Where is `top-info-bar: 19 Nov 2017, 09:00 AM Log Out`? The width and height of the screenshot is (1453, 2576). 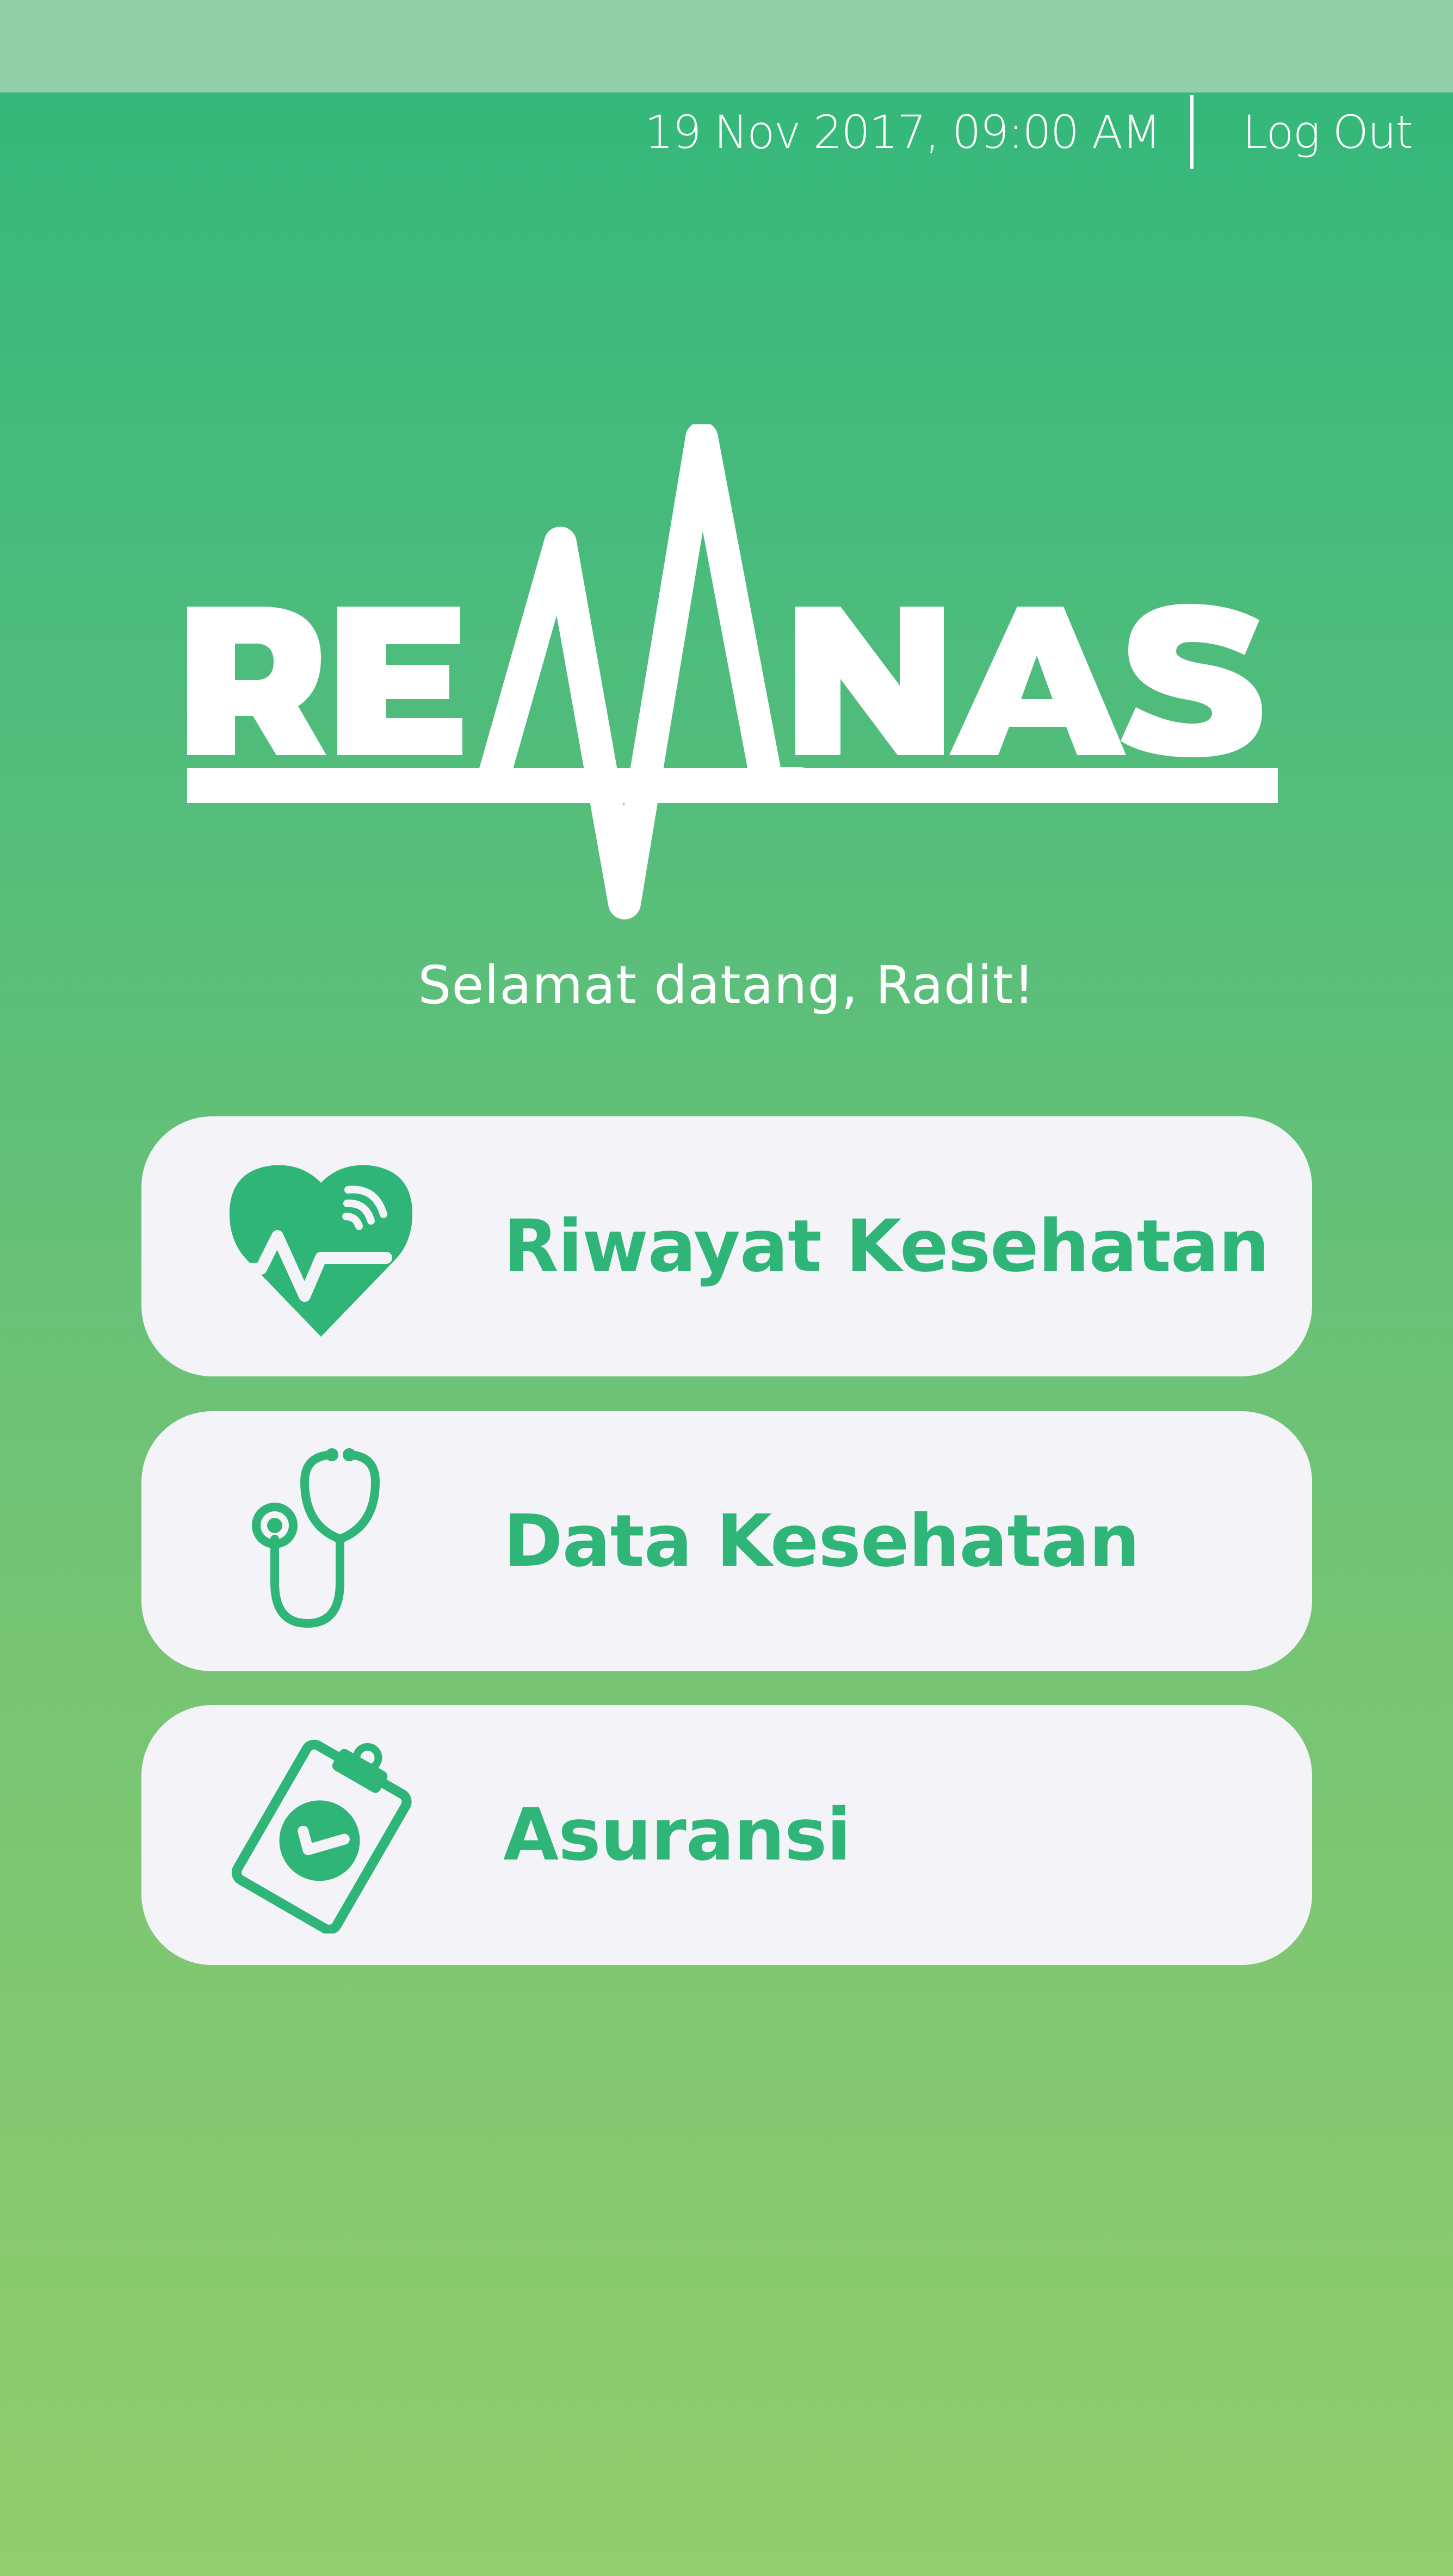
top-info-bar: 19 Nov 2017, 09:00 AM Log Out is located at coordinates (1028, 132).